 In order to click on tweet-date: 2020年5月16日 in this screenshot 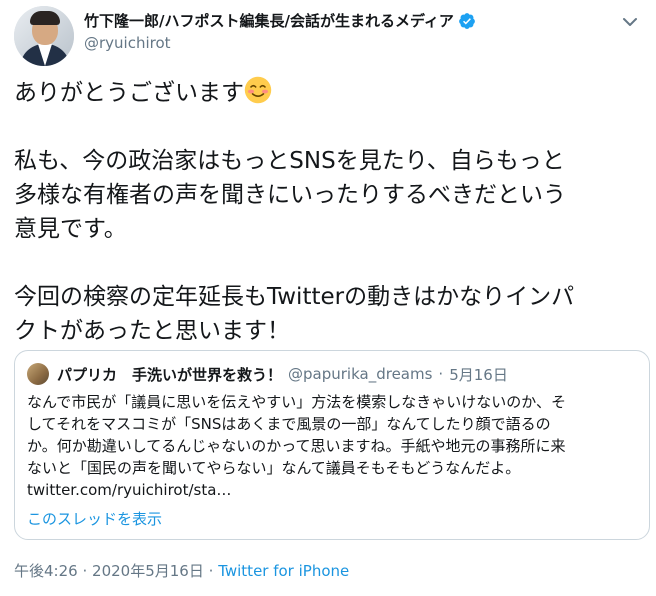, I will do `click(148, 571)`.